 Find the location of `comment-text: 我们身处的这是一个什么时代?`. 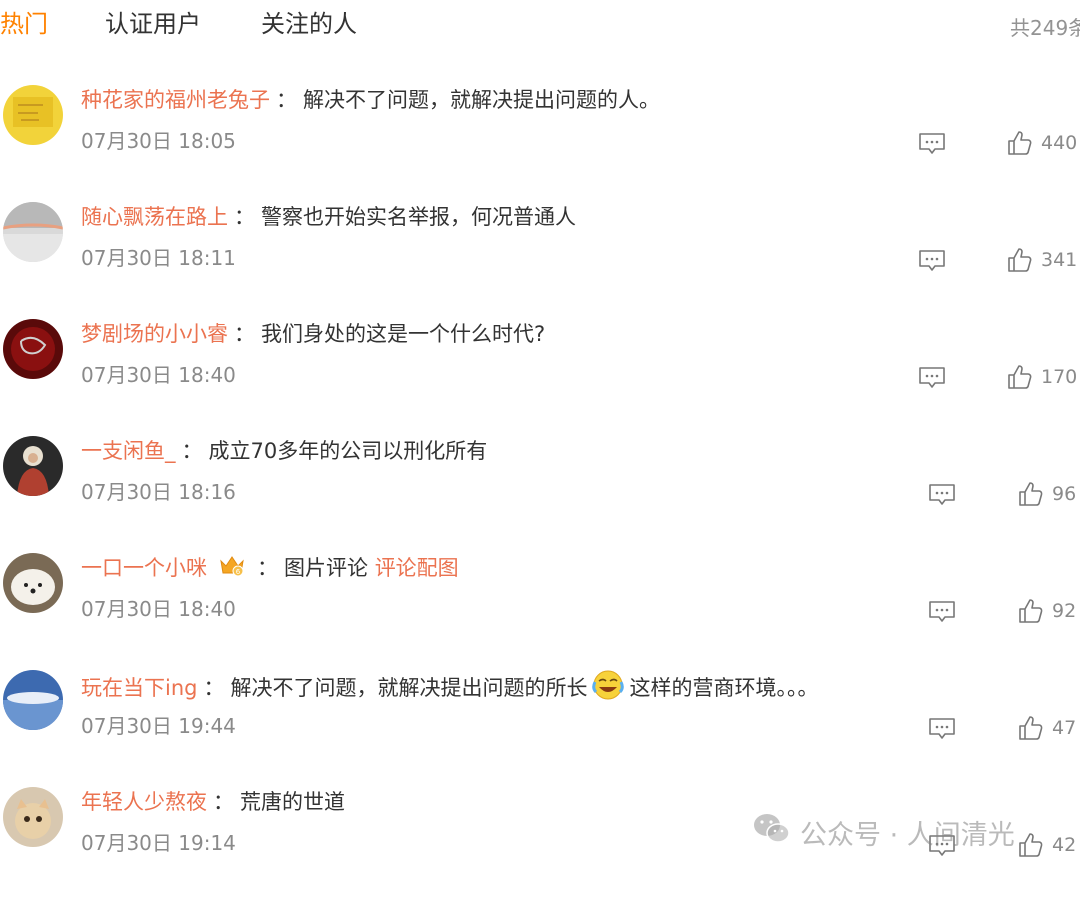

comment-text: 我们身处的这是一个什么时代? is located at coordinates (403, 334).